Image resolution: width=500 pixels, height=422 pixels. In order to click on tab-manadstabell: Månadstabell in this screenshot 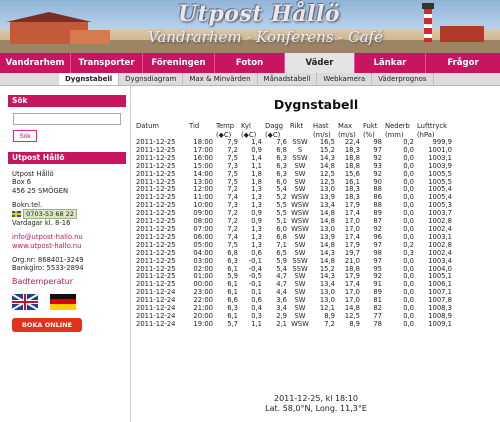, I will do `click(288, 79)`.